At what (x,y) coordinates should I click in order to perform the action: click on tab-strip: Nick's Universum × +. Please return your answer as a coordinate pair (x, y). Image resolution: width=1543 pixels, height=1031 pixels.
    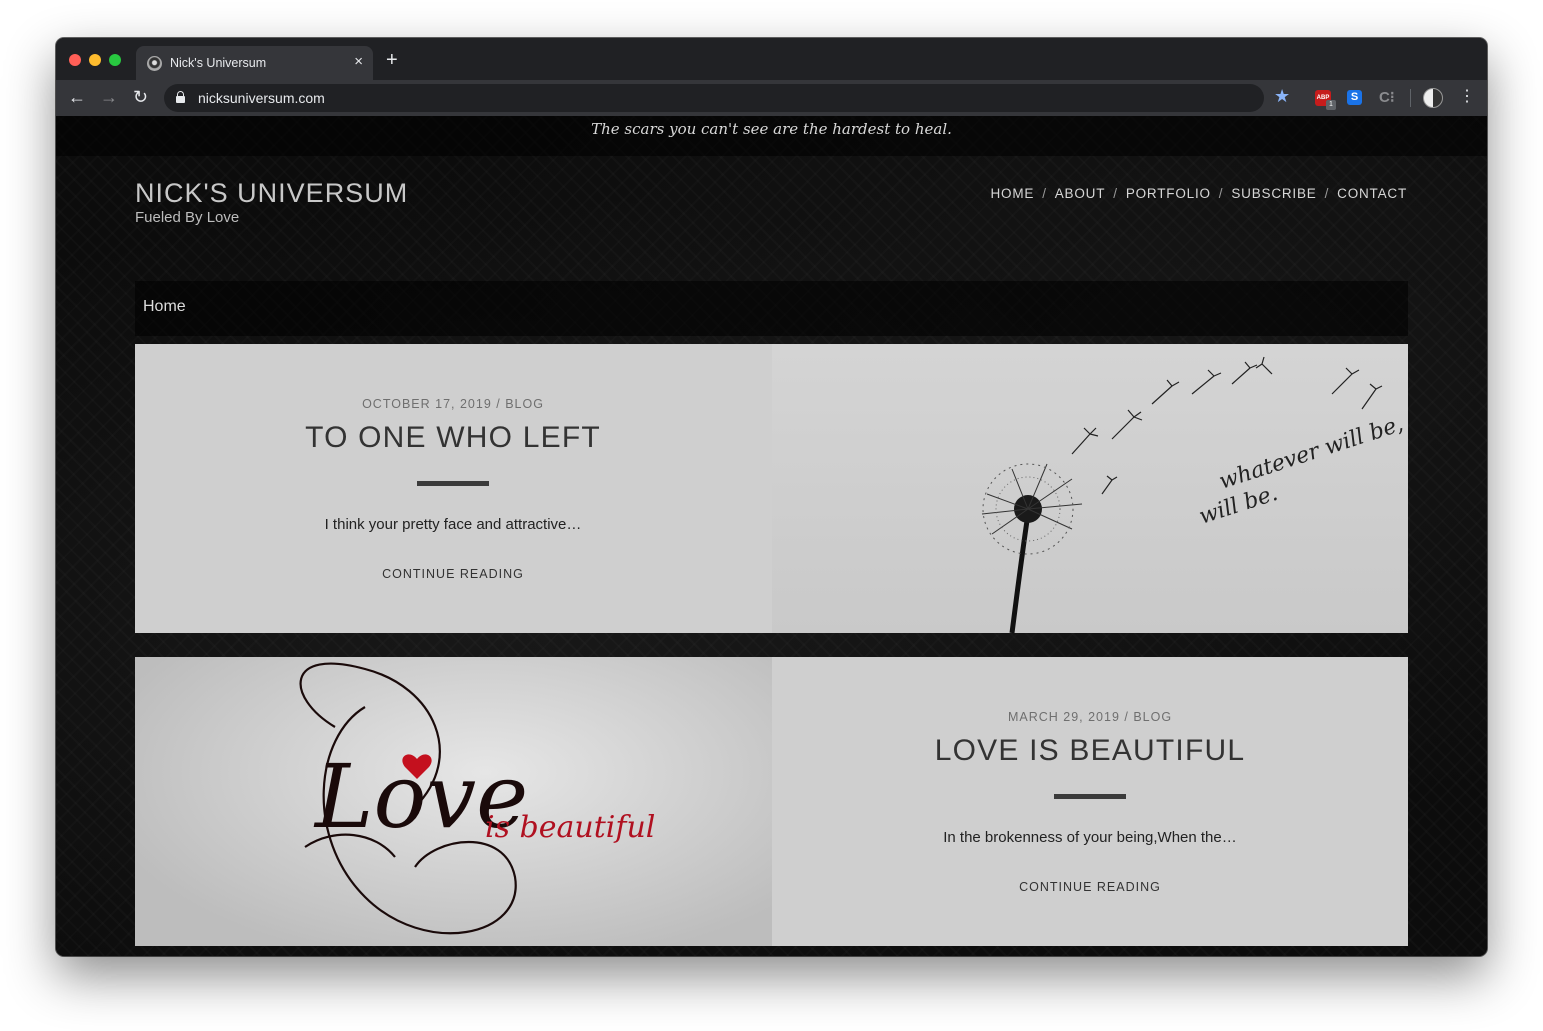
    Looking at the image, I should click on (771, 59).